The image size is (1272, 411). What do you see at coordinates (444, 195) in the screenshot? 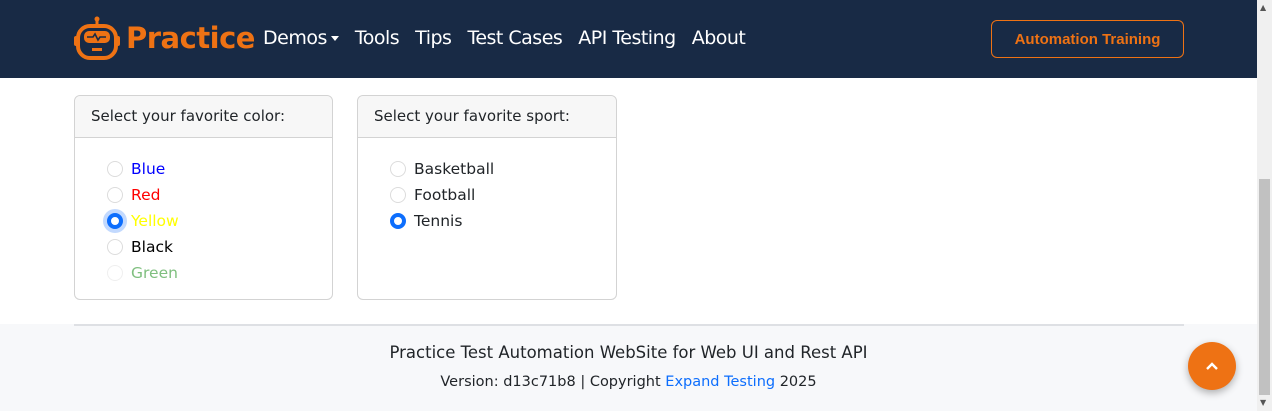
I see `radio-label: Football` at bounding box center [444, 195].